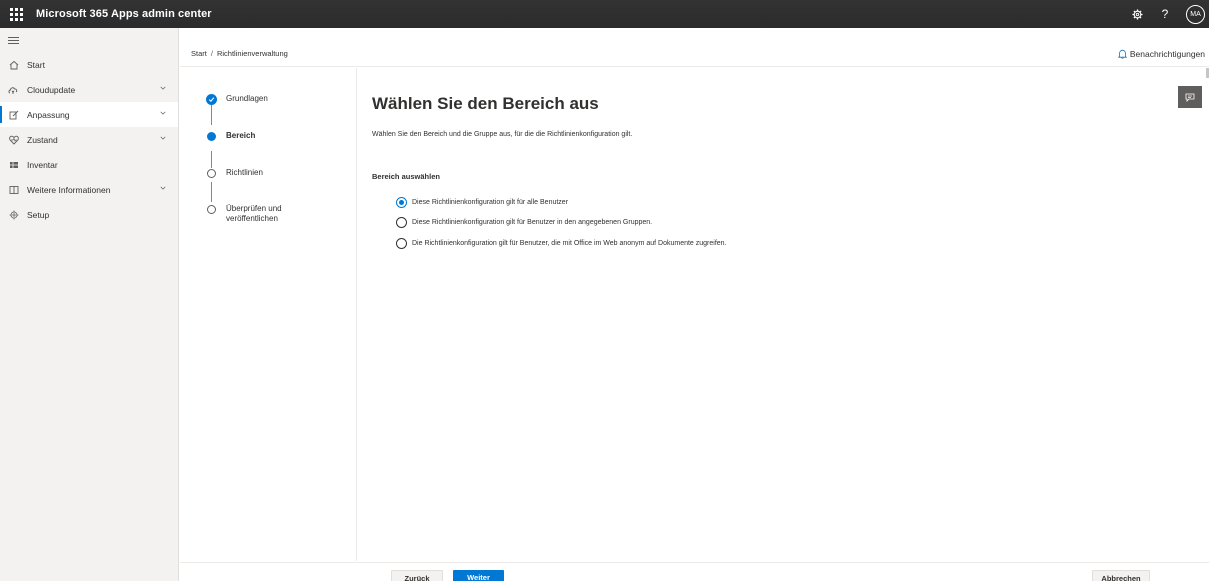 The height and width of the screenshot is (581, 1209). What do you see at coordinates (1137, 14) in the screenshot?
I see `gear-icon` at bounding box center [1137, 14].